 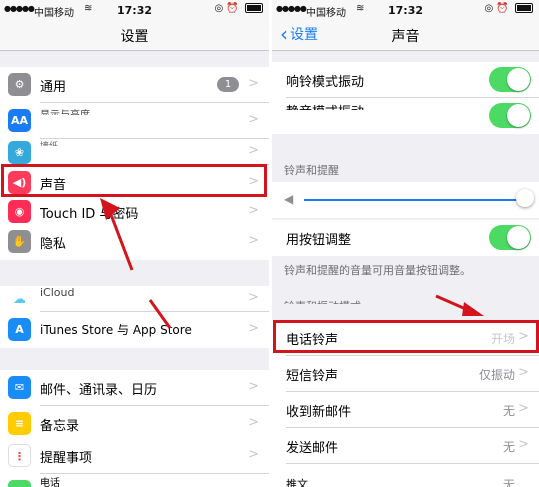 What do you see at coordinates (60, 426) in the screenshot?
I see `settings-item-label: 备忘录` at bounding box center [60, 426].